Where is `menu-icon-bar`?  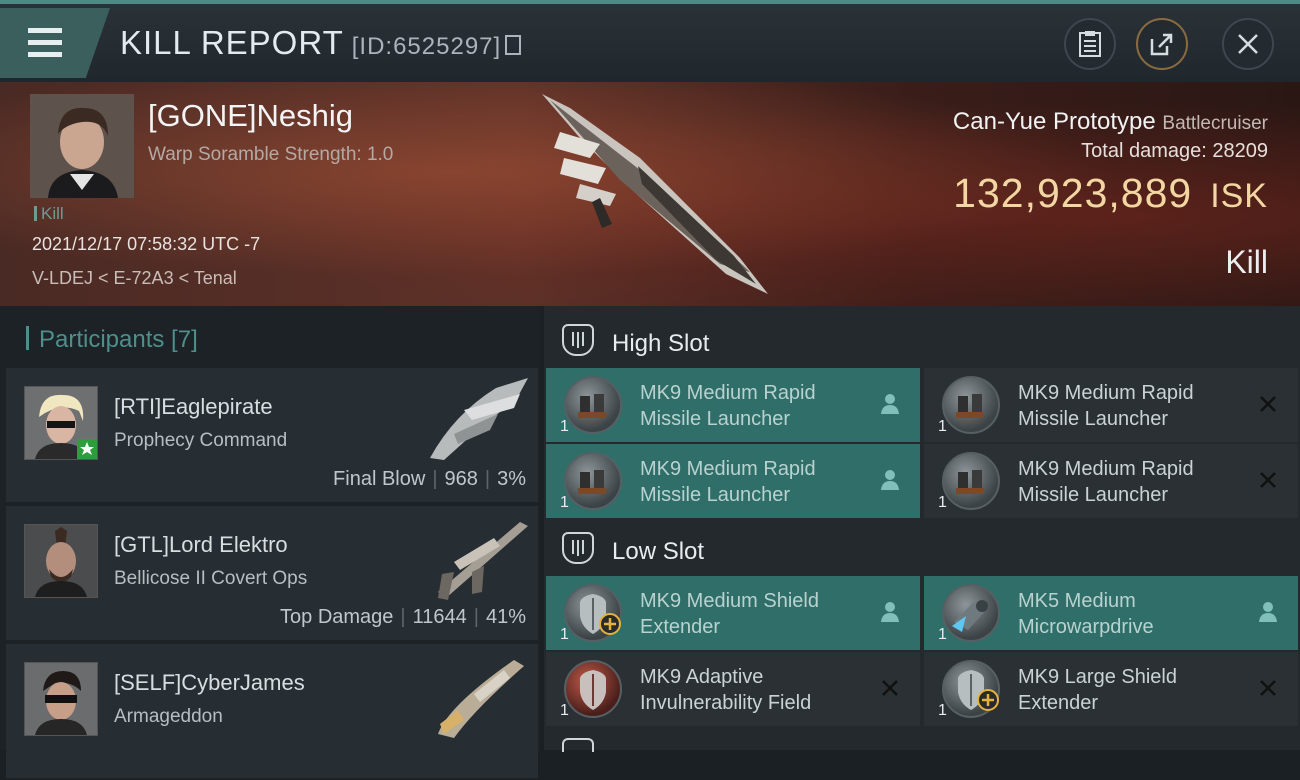
menu-icon-bar is located at coordinates (45, 42).